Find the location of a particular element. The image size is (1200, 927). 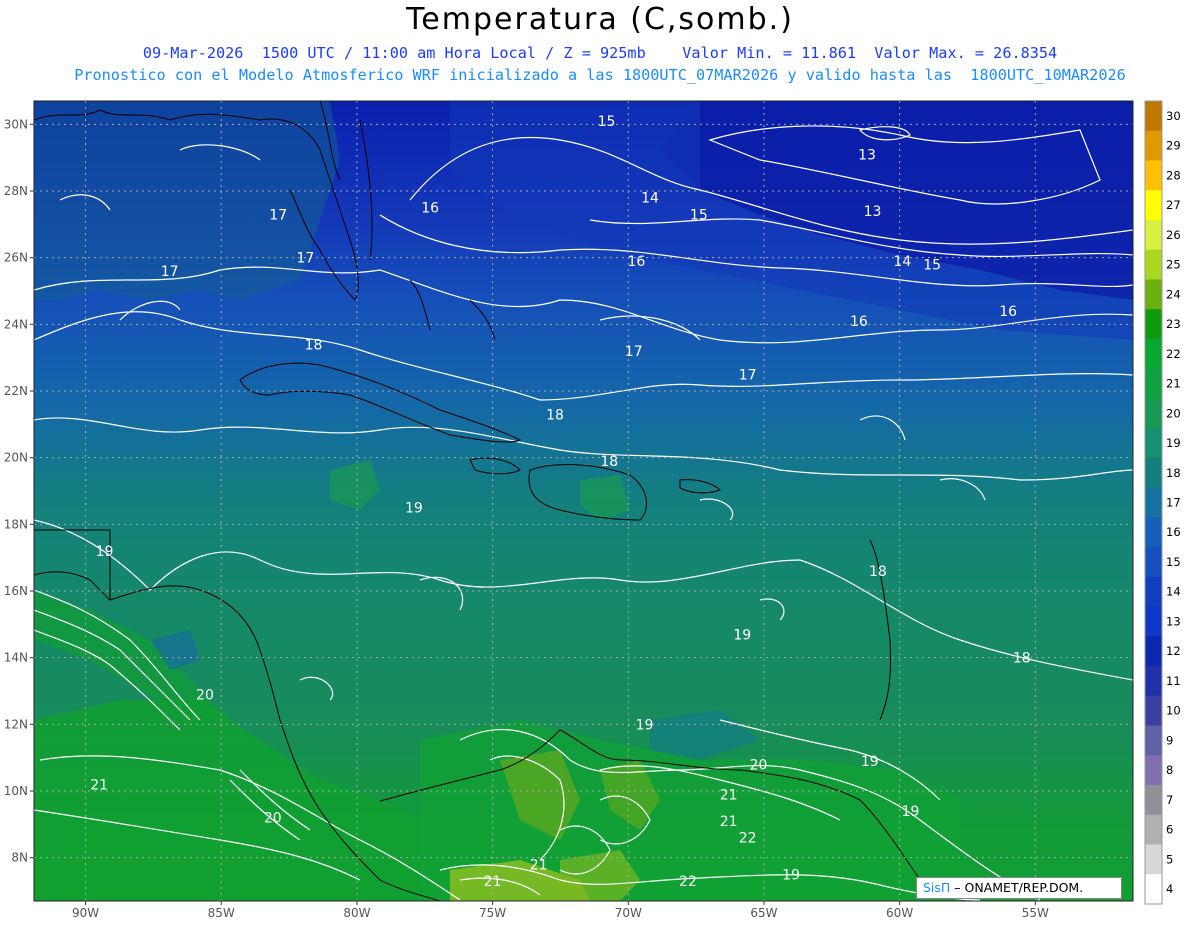

colorbar-label: 8 is located at coordinates (1169, 770).